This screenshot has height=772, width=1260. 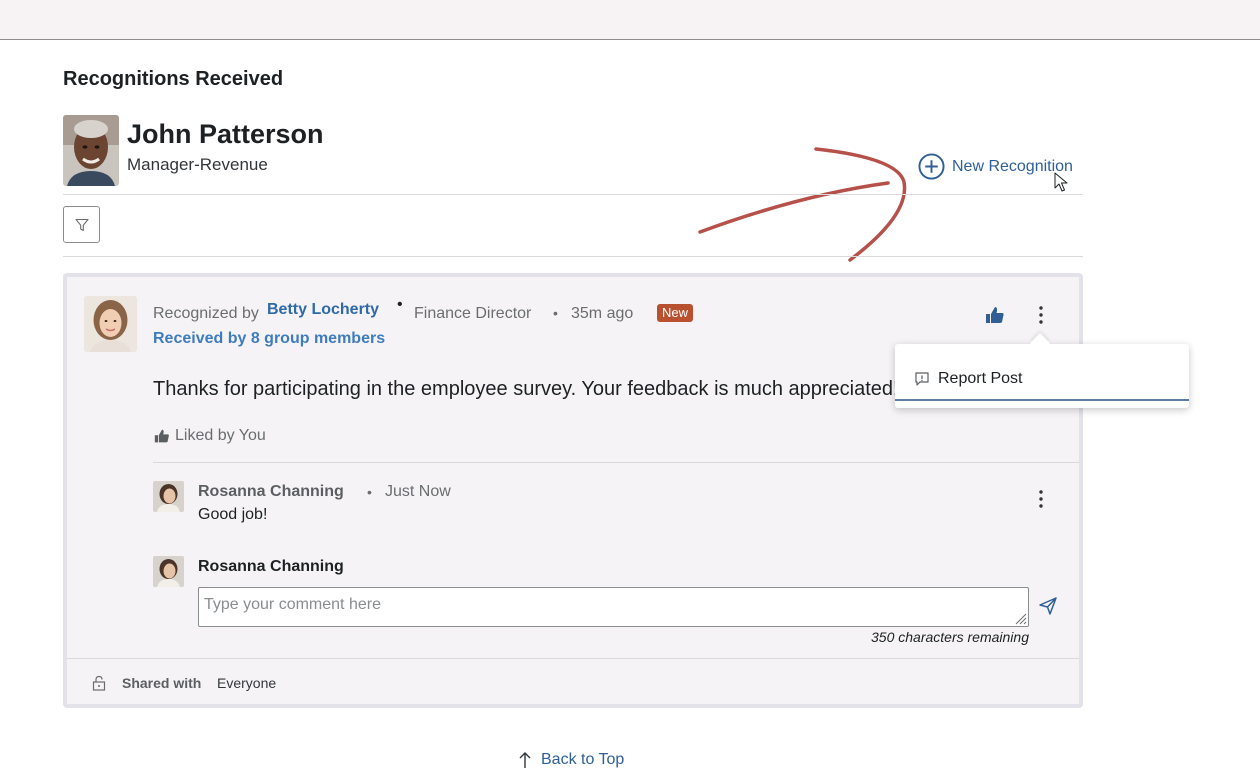 What do you see at coordinates (168, 571) in the screenshot?
I see `current-user-avatar` at bounding box center [168, 571].